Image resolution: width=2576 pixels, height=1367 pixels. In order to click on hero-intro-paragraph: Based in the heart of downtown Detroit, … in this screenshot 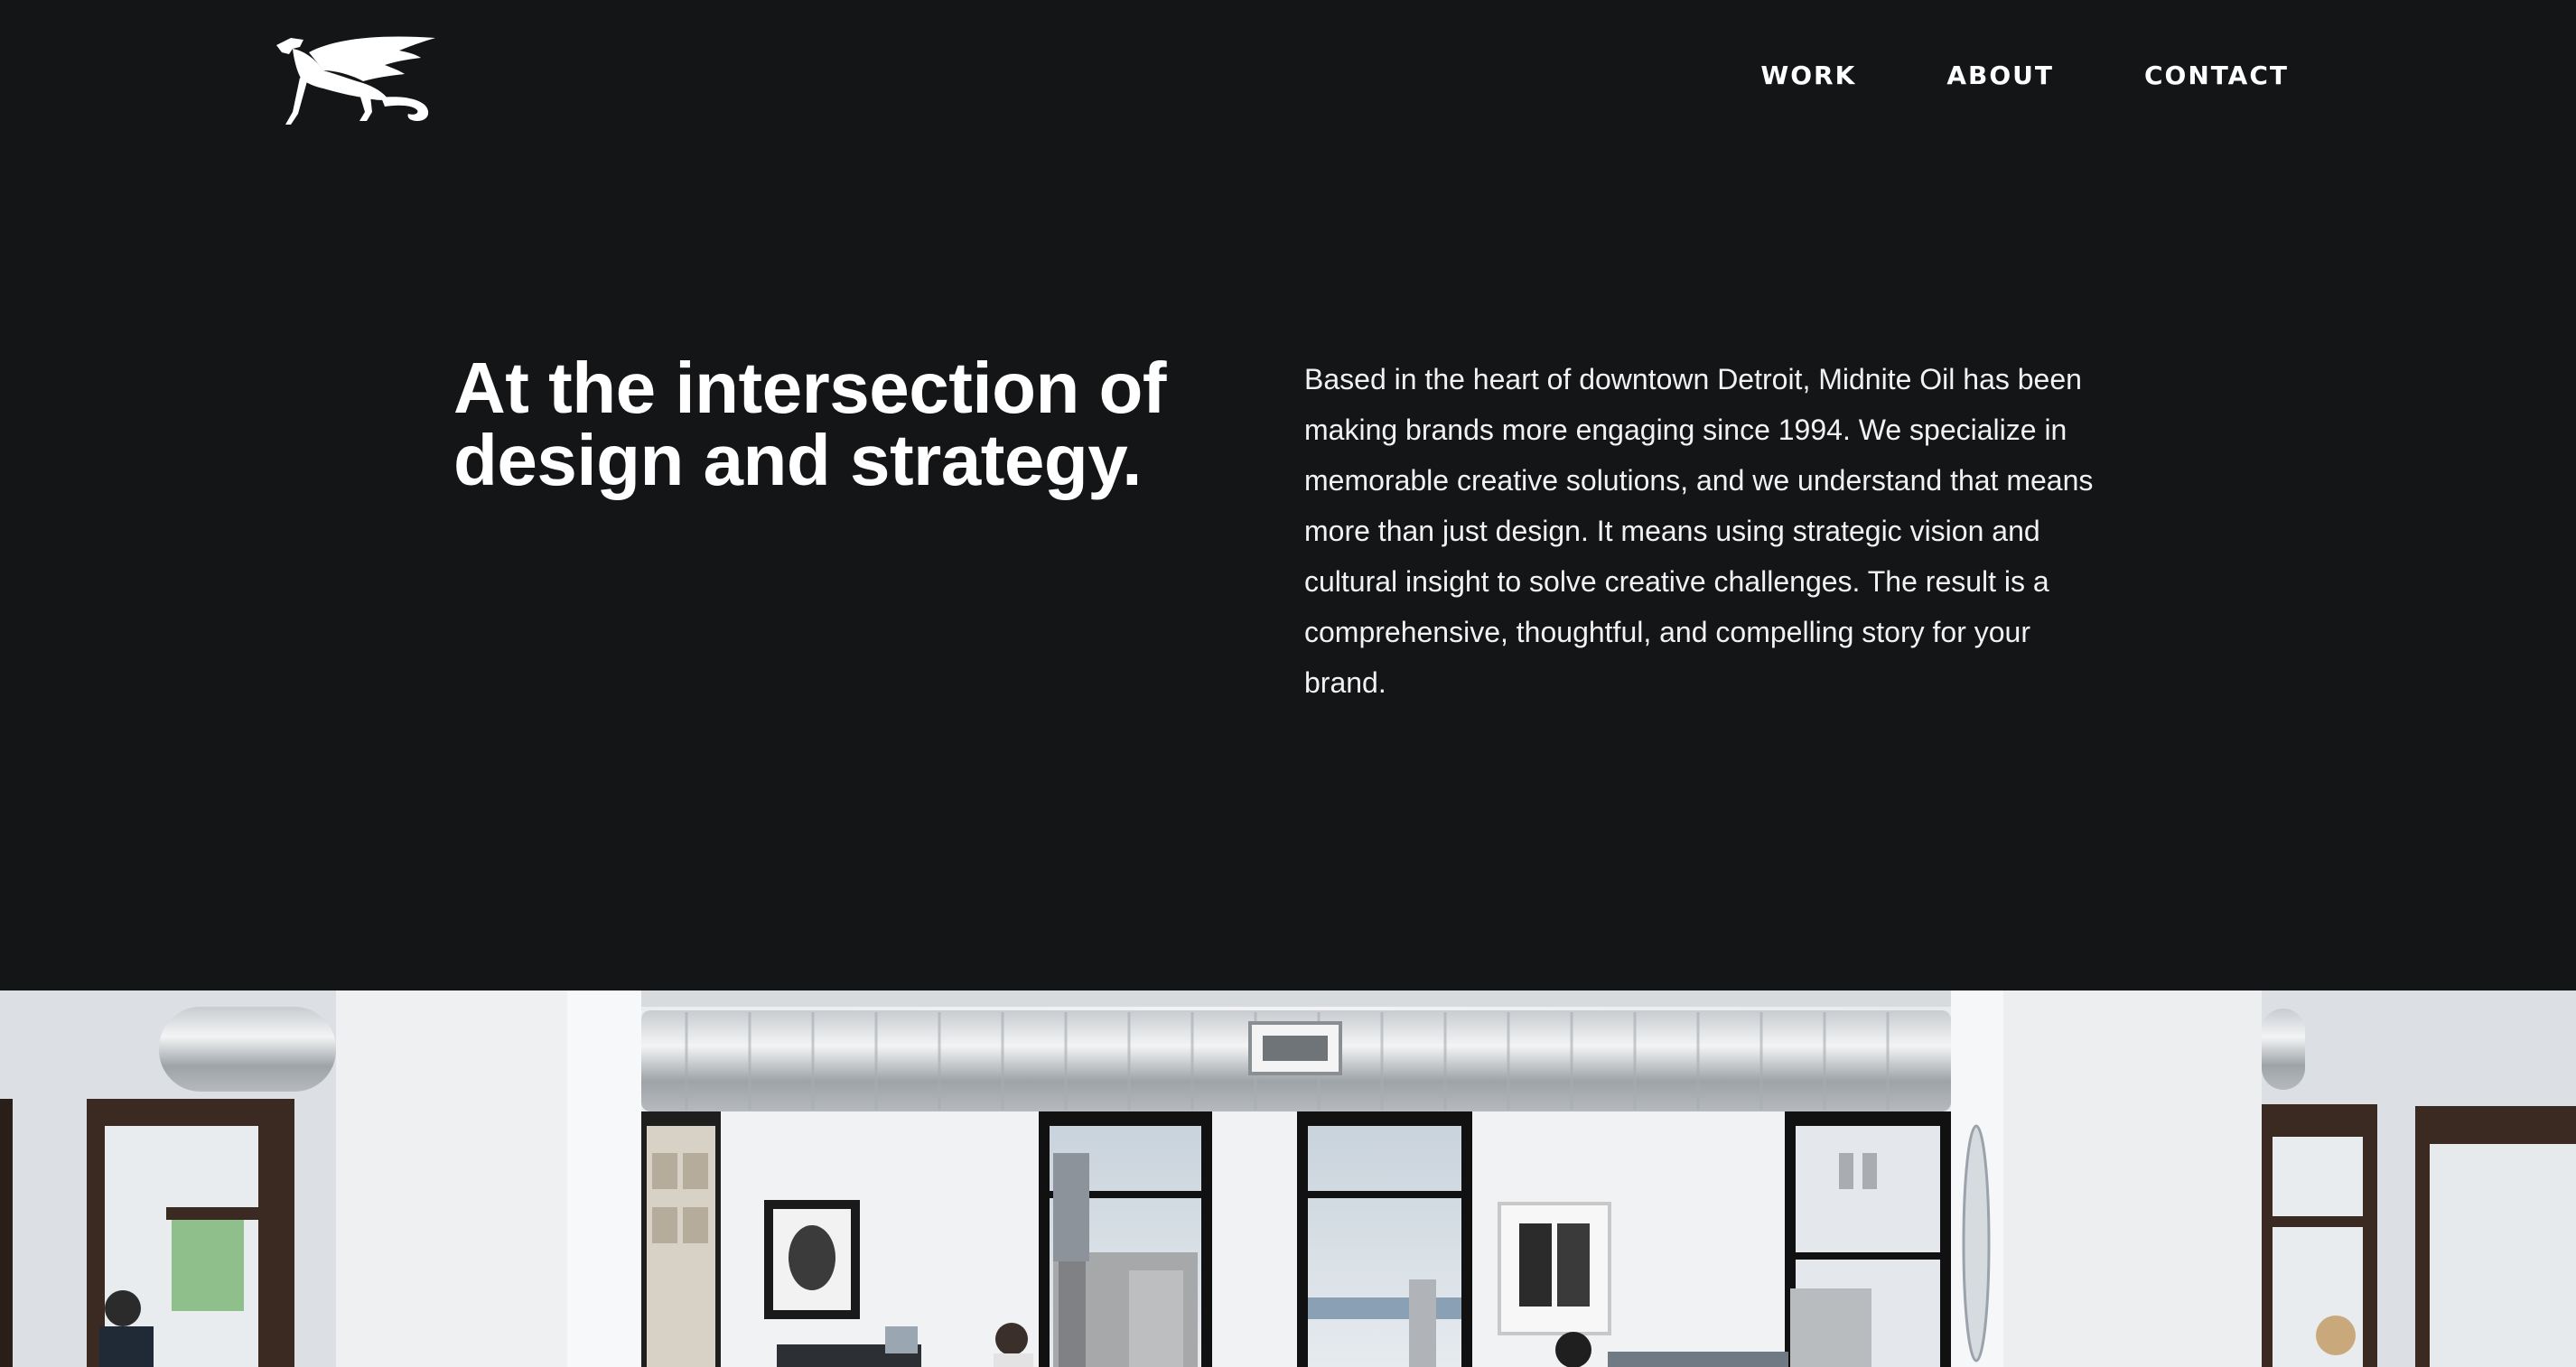, I will do `click(1699, 531)`.